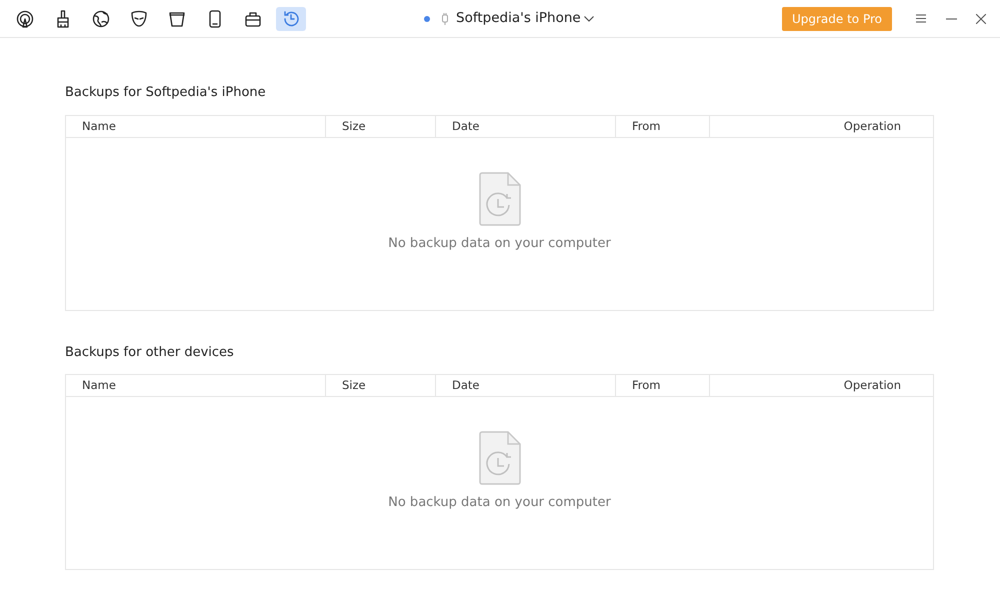 The height and width of the screenshot is (615, 1000). I want to click on device-selector: Softpedia's iPhone, so click(525, 18).